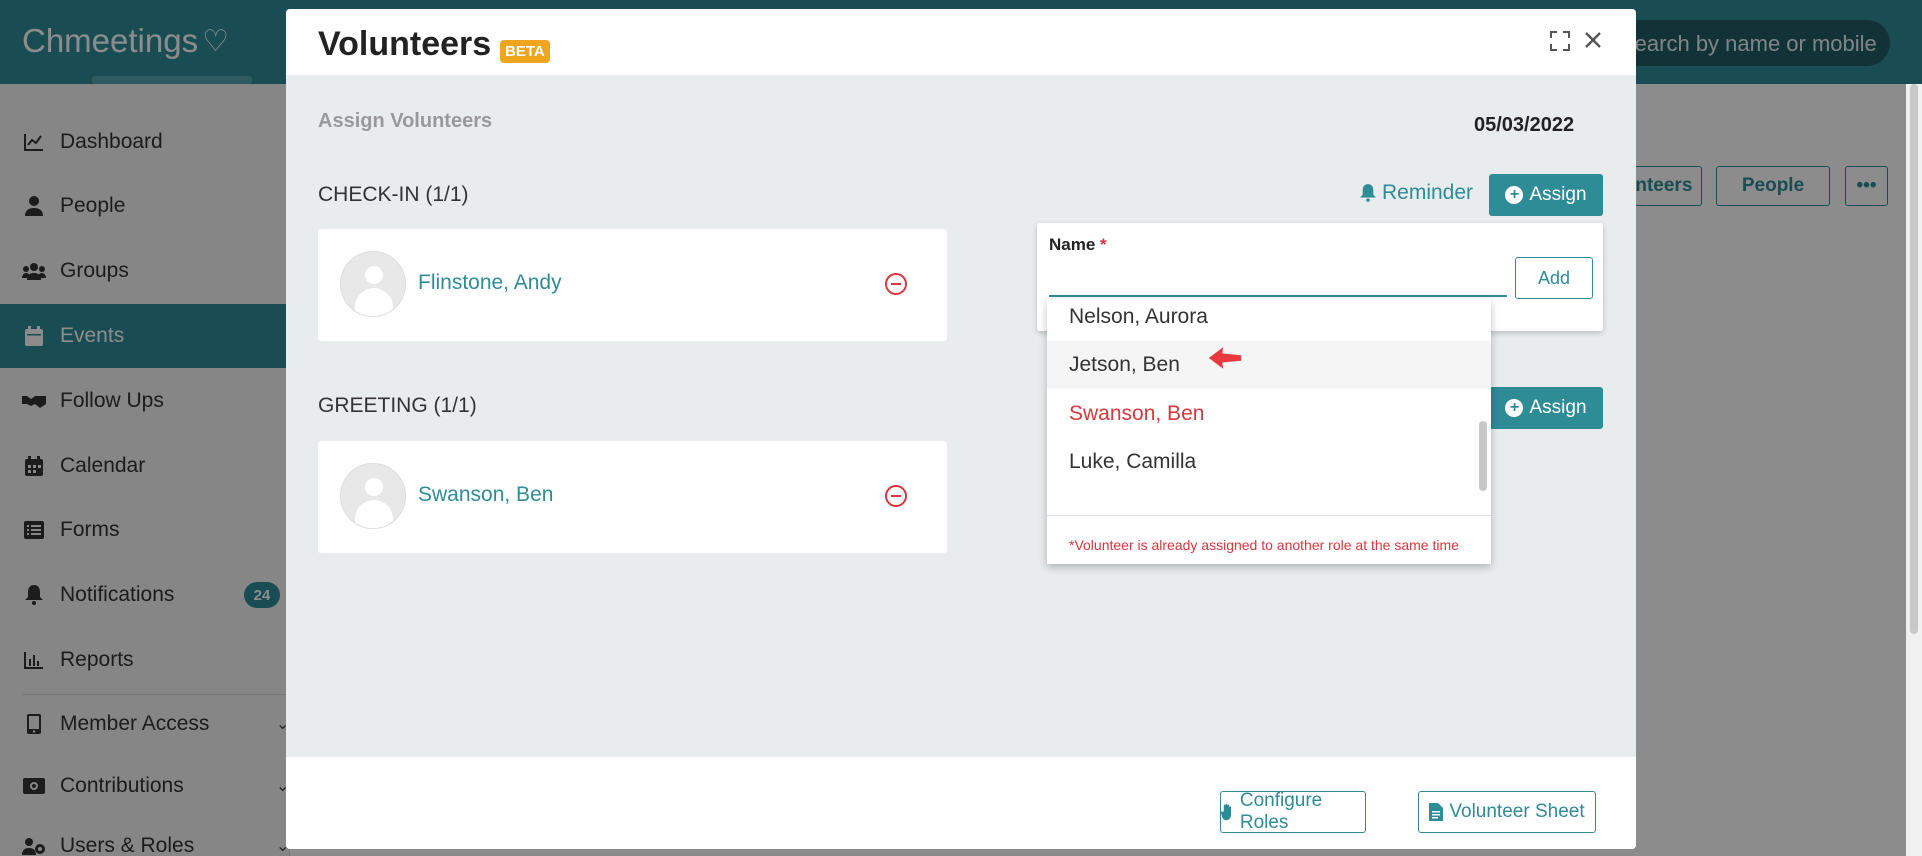 The width and height of the screenshot is (1922, 856). What do you see at coordinates (1269, 320) in the screenshot?
I see `dropdown-option: Nelson, Aurora` at bounding box center [1269, 320].